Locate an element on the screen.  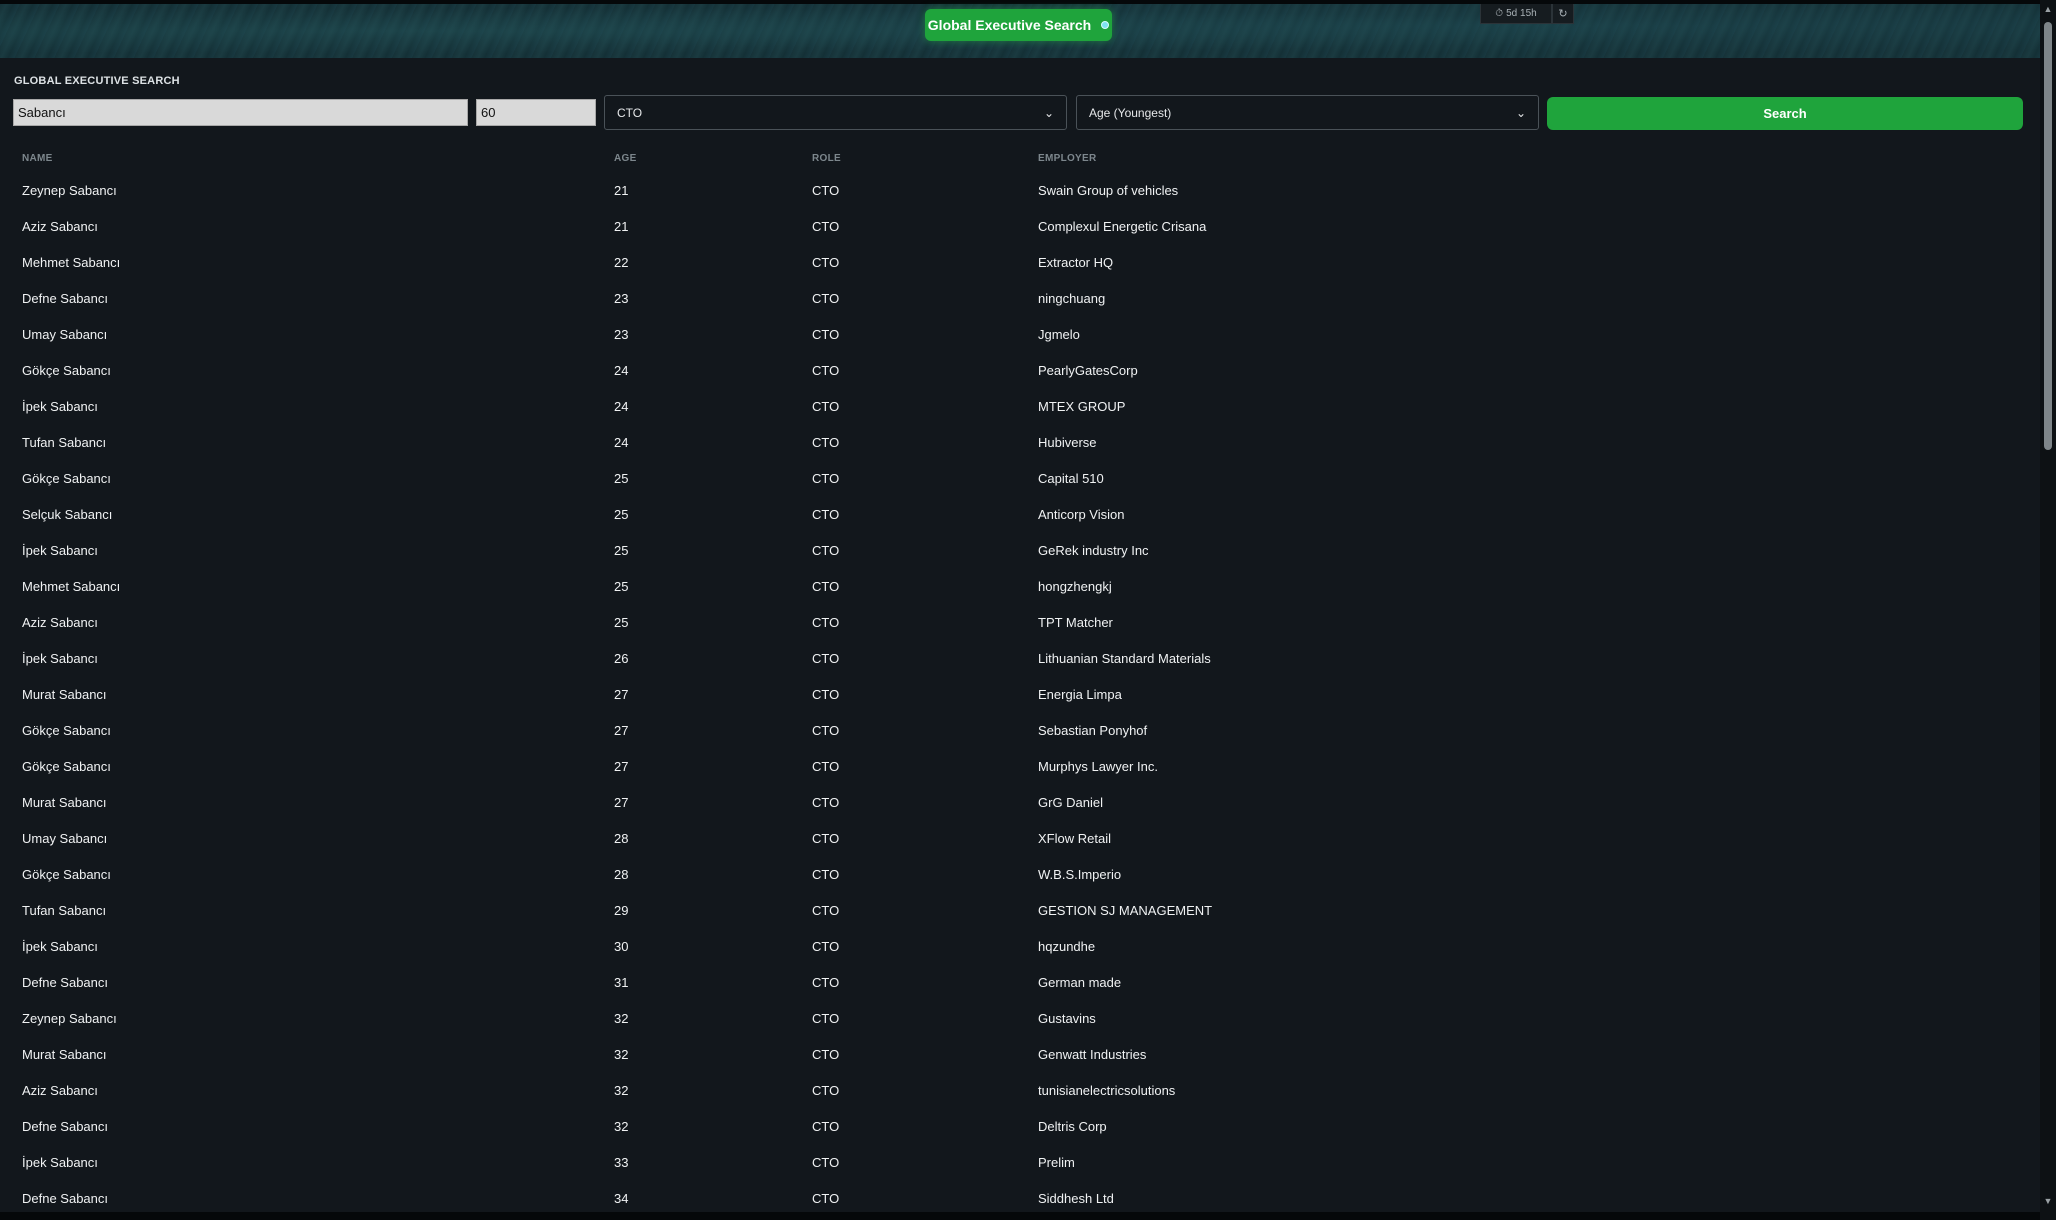
timer-badge: ⏱ 5d 15h is located at coordinates (1516, 14).